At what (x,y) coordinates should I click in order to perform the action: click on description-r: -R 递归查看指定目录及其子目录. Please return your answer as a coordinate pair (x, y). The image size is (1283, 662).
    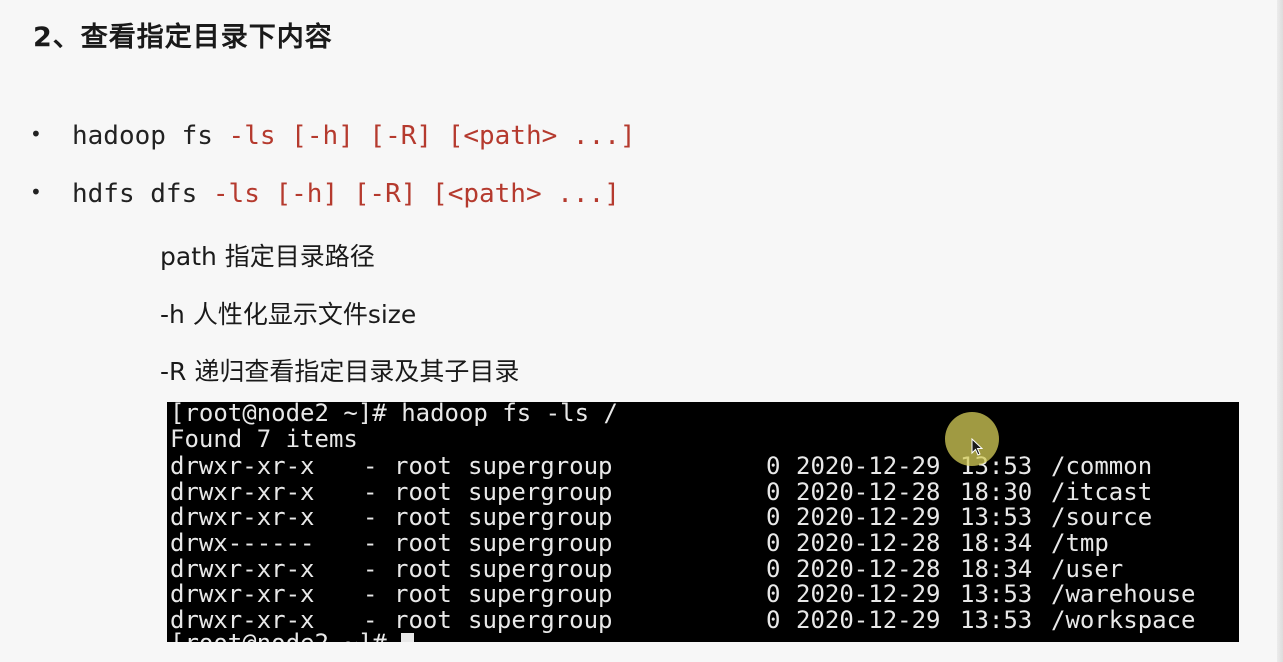
    Looking at the image, I should click on (340, 371).